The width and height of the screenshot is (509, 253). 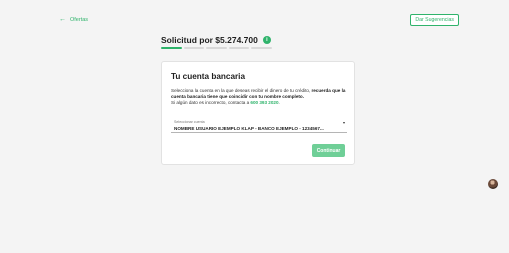 What do you see at coordinates (211, 103) in the screenshot?
I see `description-contact-text: Si algún dato es incorrecto, contacta a` at bounding box center [211, 103].